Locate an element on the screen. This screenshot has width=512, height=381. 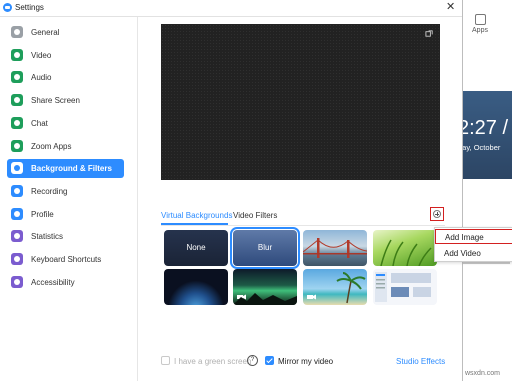
keyboard-icon is located at coordinates (17, 259).